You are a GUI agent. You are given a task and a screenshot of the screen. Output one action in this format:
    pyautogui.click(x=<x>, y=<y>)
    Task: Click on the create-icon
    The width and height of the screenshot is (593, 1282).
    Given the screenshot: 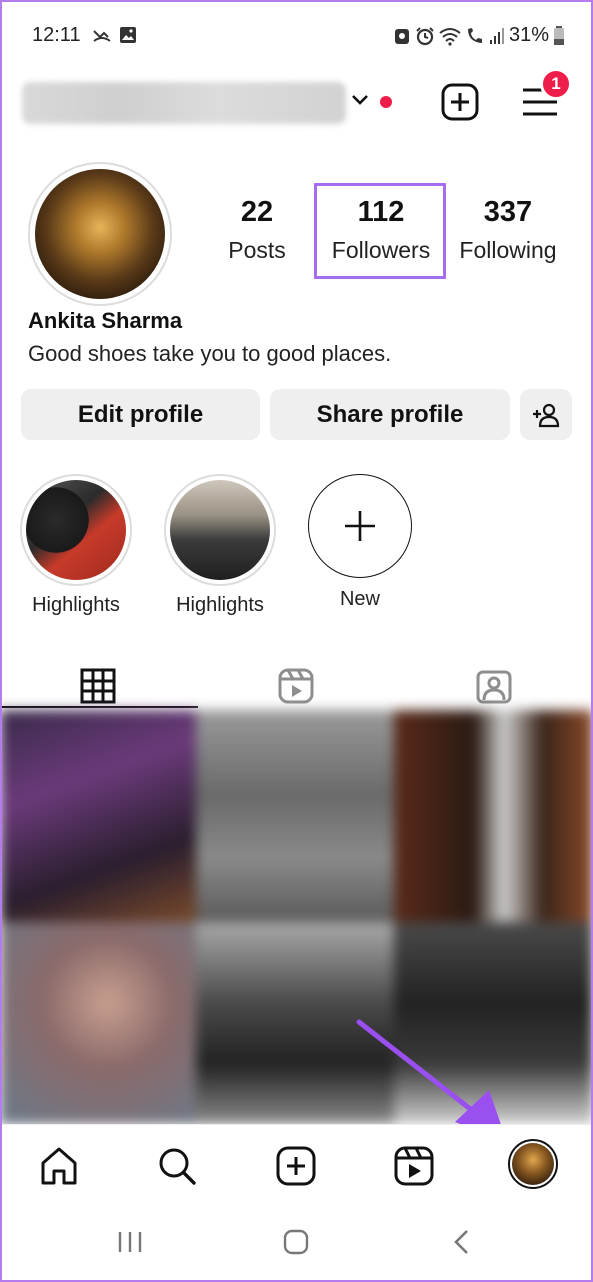 What is the action you would take?
    pyautogui.click(x=296, y=1166)
    